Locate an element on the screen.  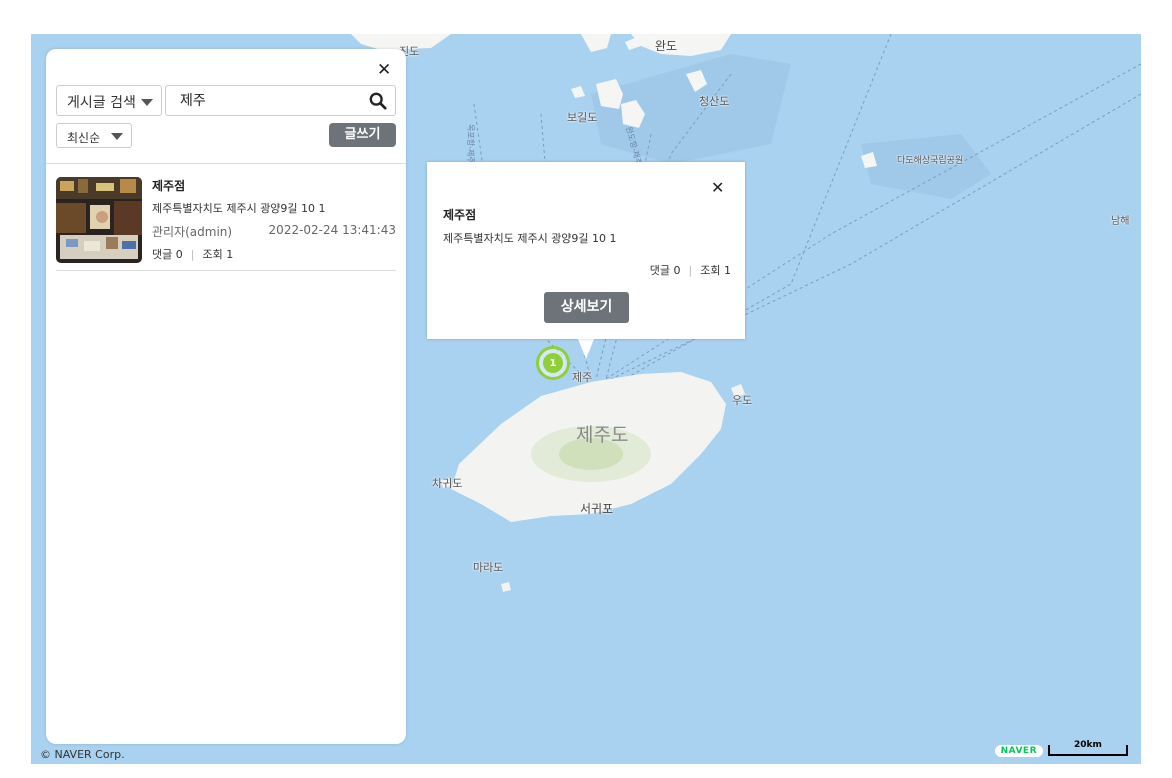
item-date: 2022-02-24 13:41:43 is located at coordinates (332, 230).